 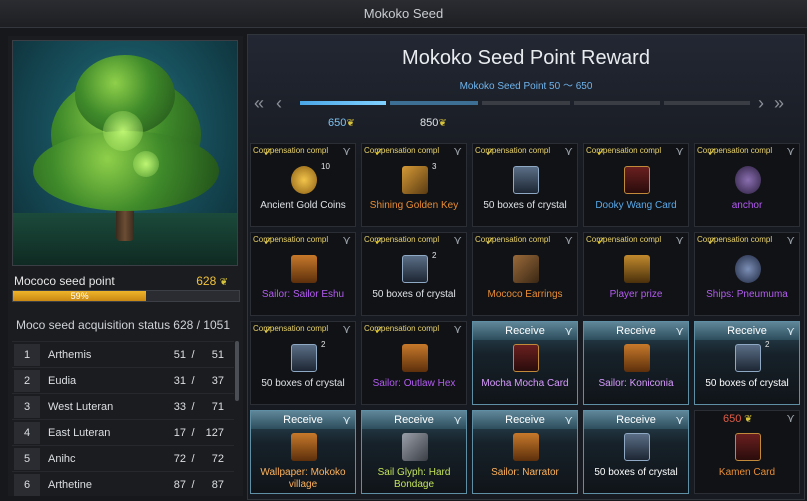 I want to click on region-total: 51, so click(x=217, y=354).